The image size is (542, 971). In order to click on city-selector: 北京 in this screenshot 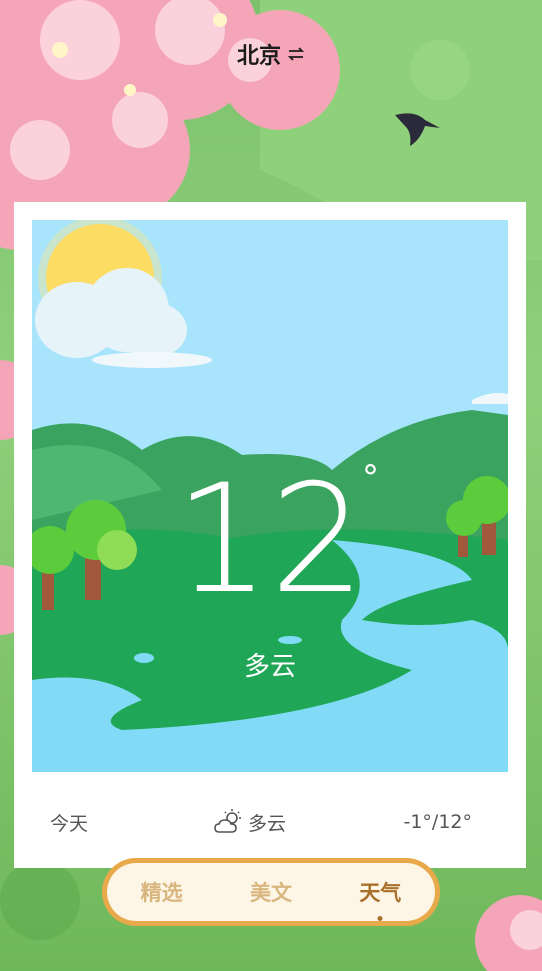, I will do `click(271, 54)`.